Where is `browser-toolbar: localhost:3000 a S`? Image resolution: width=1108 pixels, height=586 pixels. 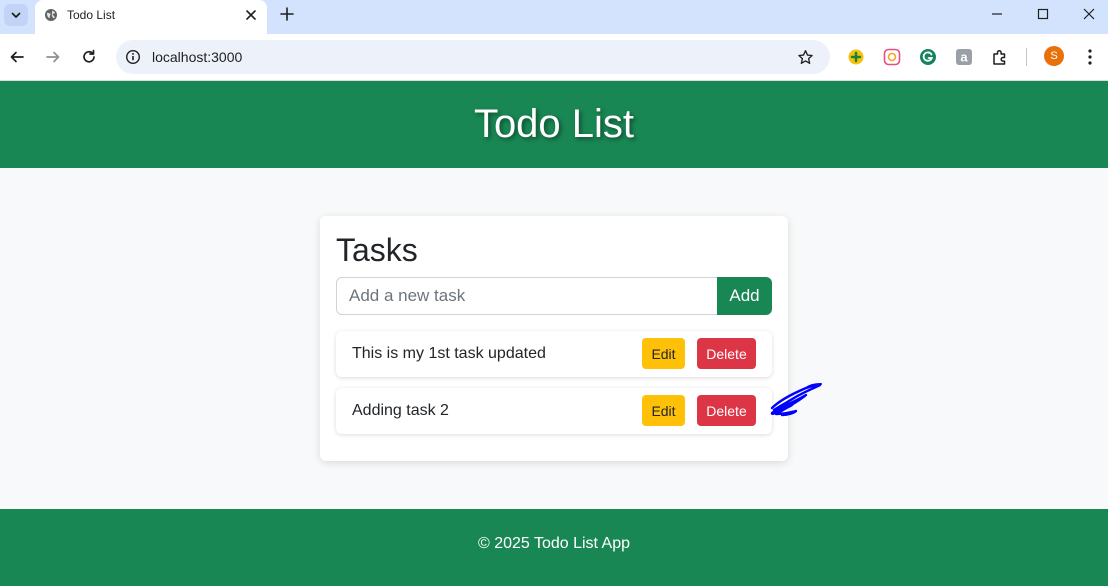
browser-toolbar: localhost:3000 a S is located at coordinates (554, 57).